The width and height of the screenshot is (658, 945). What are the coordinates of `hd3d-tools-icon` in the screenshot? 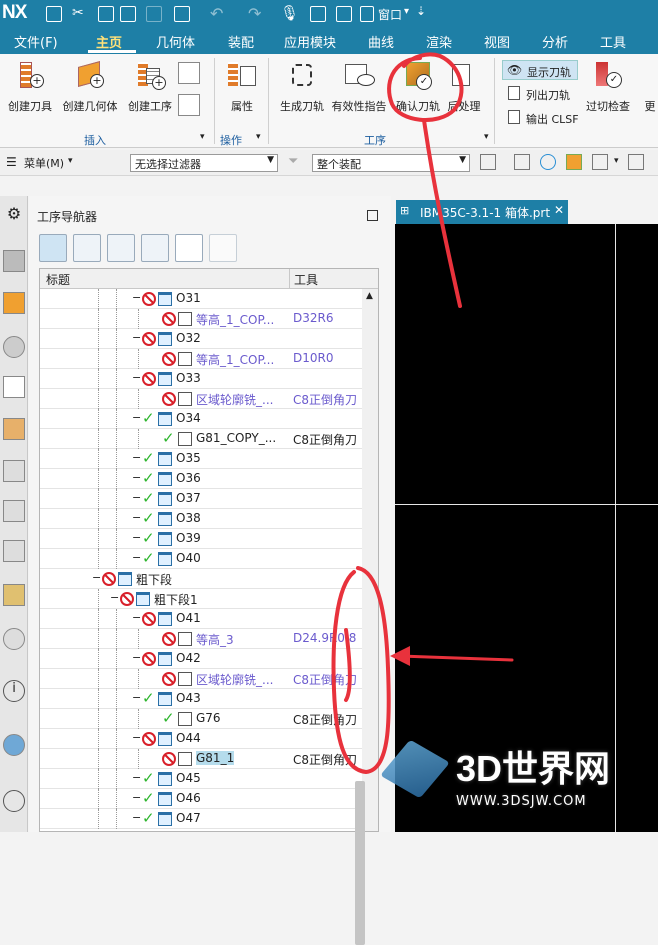 It's located at (14, 551).